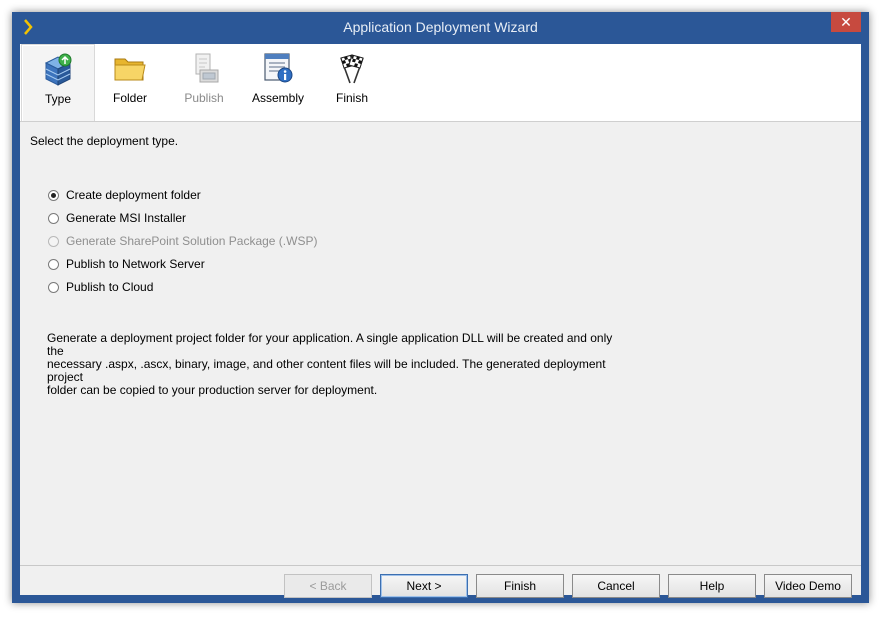  What do you see at coordinates (440, 83) in the screenshot?
I see `wizard-steps-bar: Type Folder Publish Assembly Finish` at bounding box center [440, 83].